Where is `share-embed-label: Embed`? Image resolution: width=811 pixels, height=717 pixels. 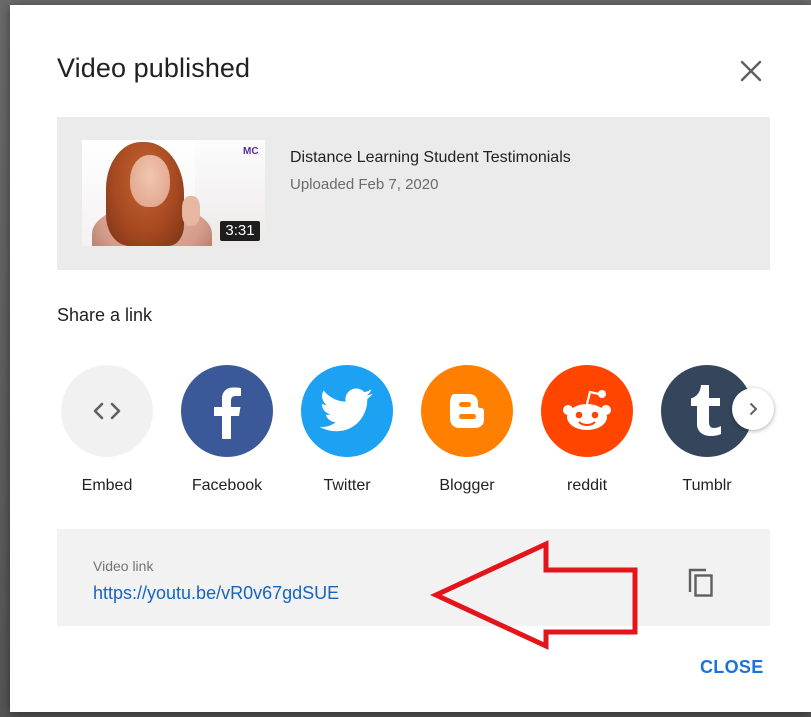 share-embed-label: Embed is located at coordinates (107, 485).